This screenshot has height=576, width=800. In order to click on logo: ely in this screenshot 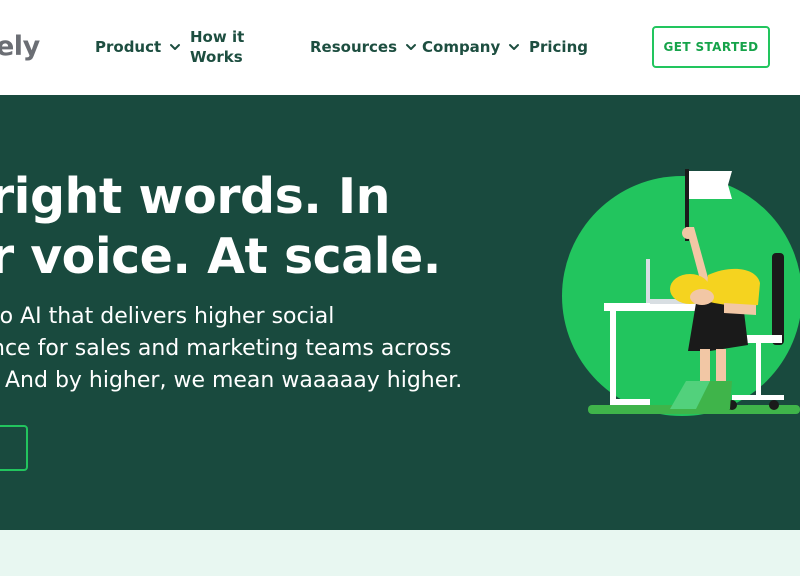, I will do `click(20, 47)`.